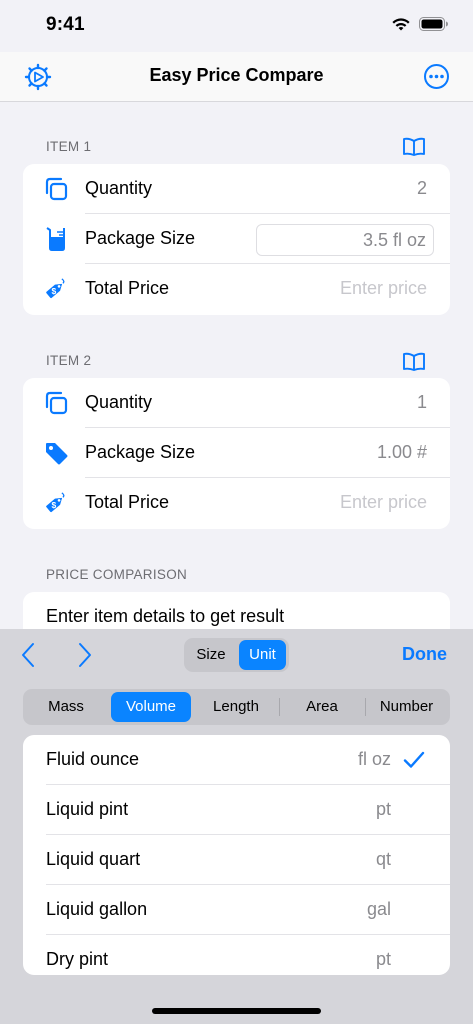 Image resolution: width=473 pixels, height=1024 pixels. What do you see at coordinates (262, 655) in the screenshot?
I see `segment-unit: Unit` at bounding box center [262, 655].